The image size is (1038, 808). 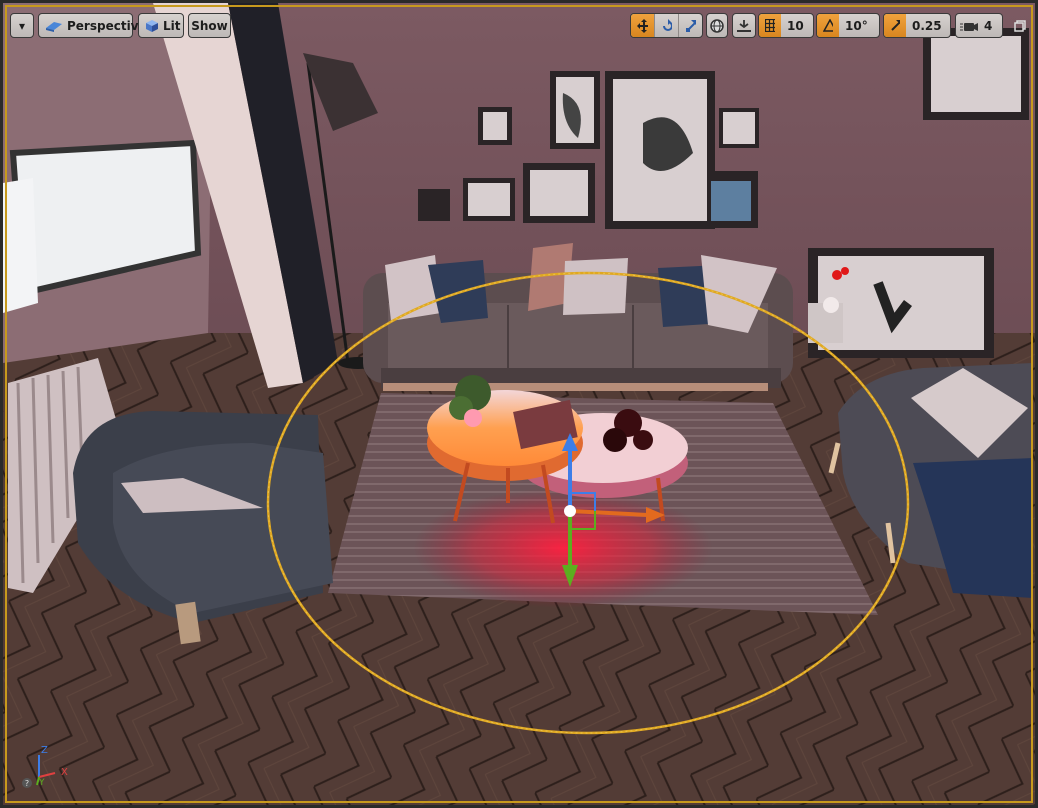 I want to click on lit-cube-icon, so click(x=152, y=25).